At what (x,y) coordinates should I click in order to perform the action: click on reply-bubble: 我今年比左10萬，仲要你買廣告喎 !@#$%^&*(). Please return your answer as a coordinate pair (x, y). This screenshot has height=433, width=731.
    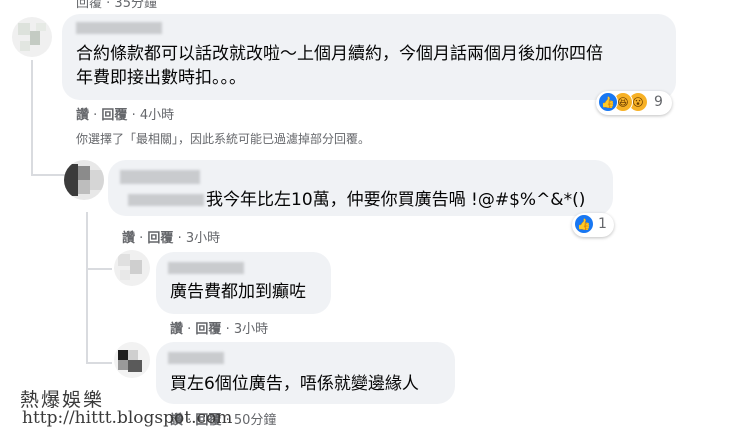
    Looking at the image, I should click on (360, 188).